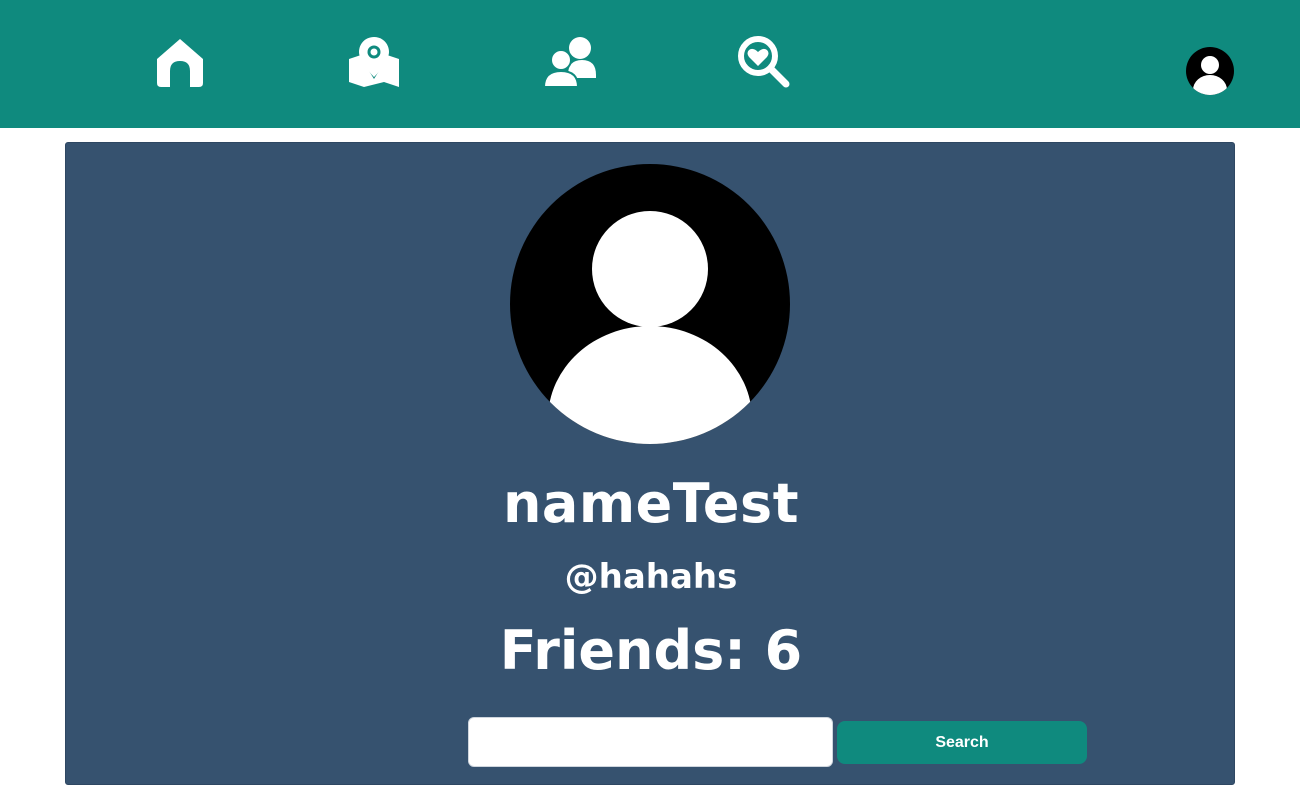 This screenshot has width=1300, height=800. I want to click on user-avatar-icon, so click(1210, 71).